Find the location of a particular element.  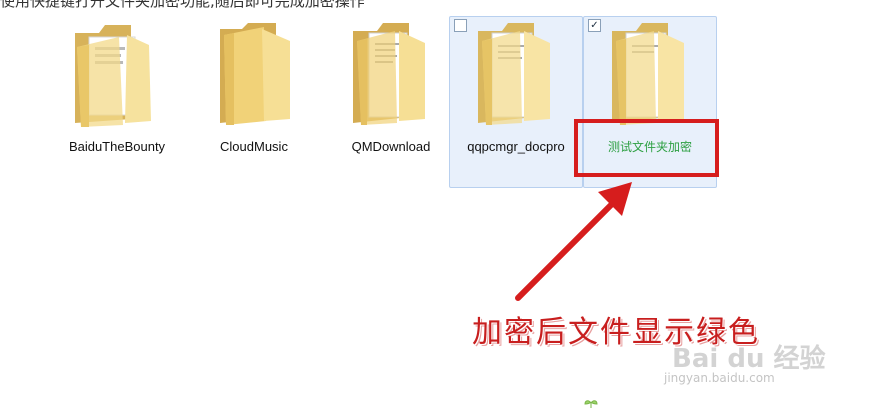

sprout-icon is located at coordinates (591, 404).